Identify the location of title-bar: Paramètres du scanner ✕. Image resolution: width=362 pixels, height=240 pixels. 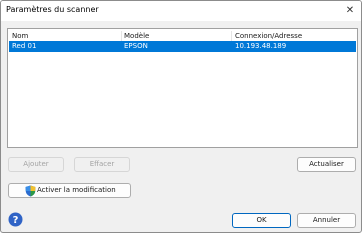
(181, 11).